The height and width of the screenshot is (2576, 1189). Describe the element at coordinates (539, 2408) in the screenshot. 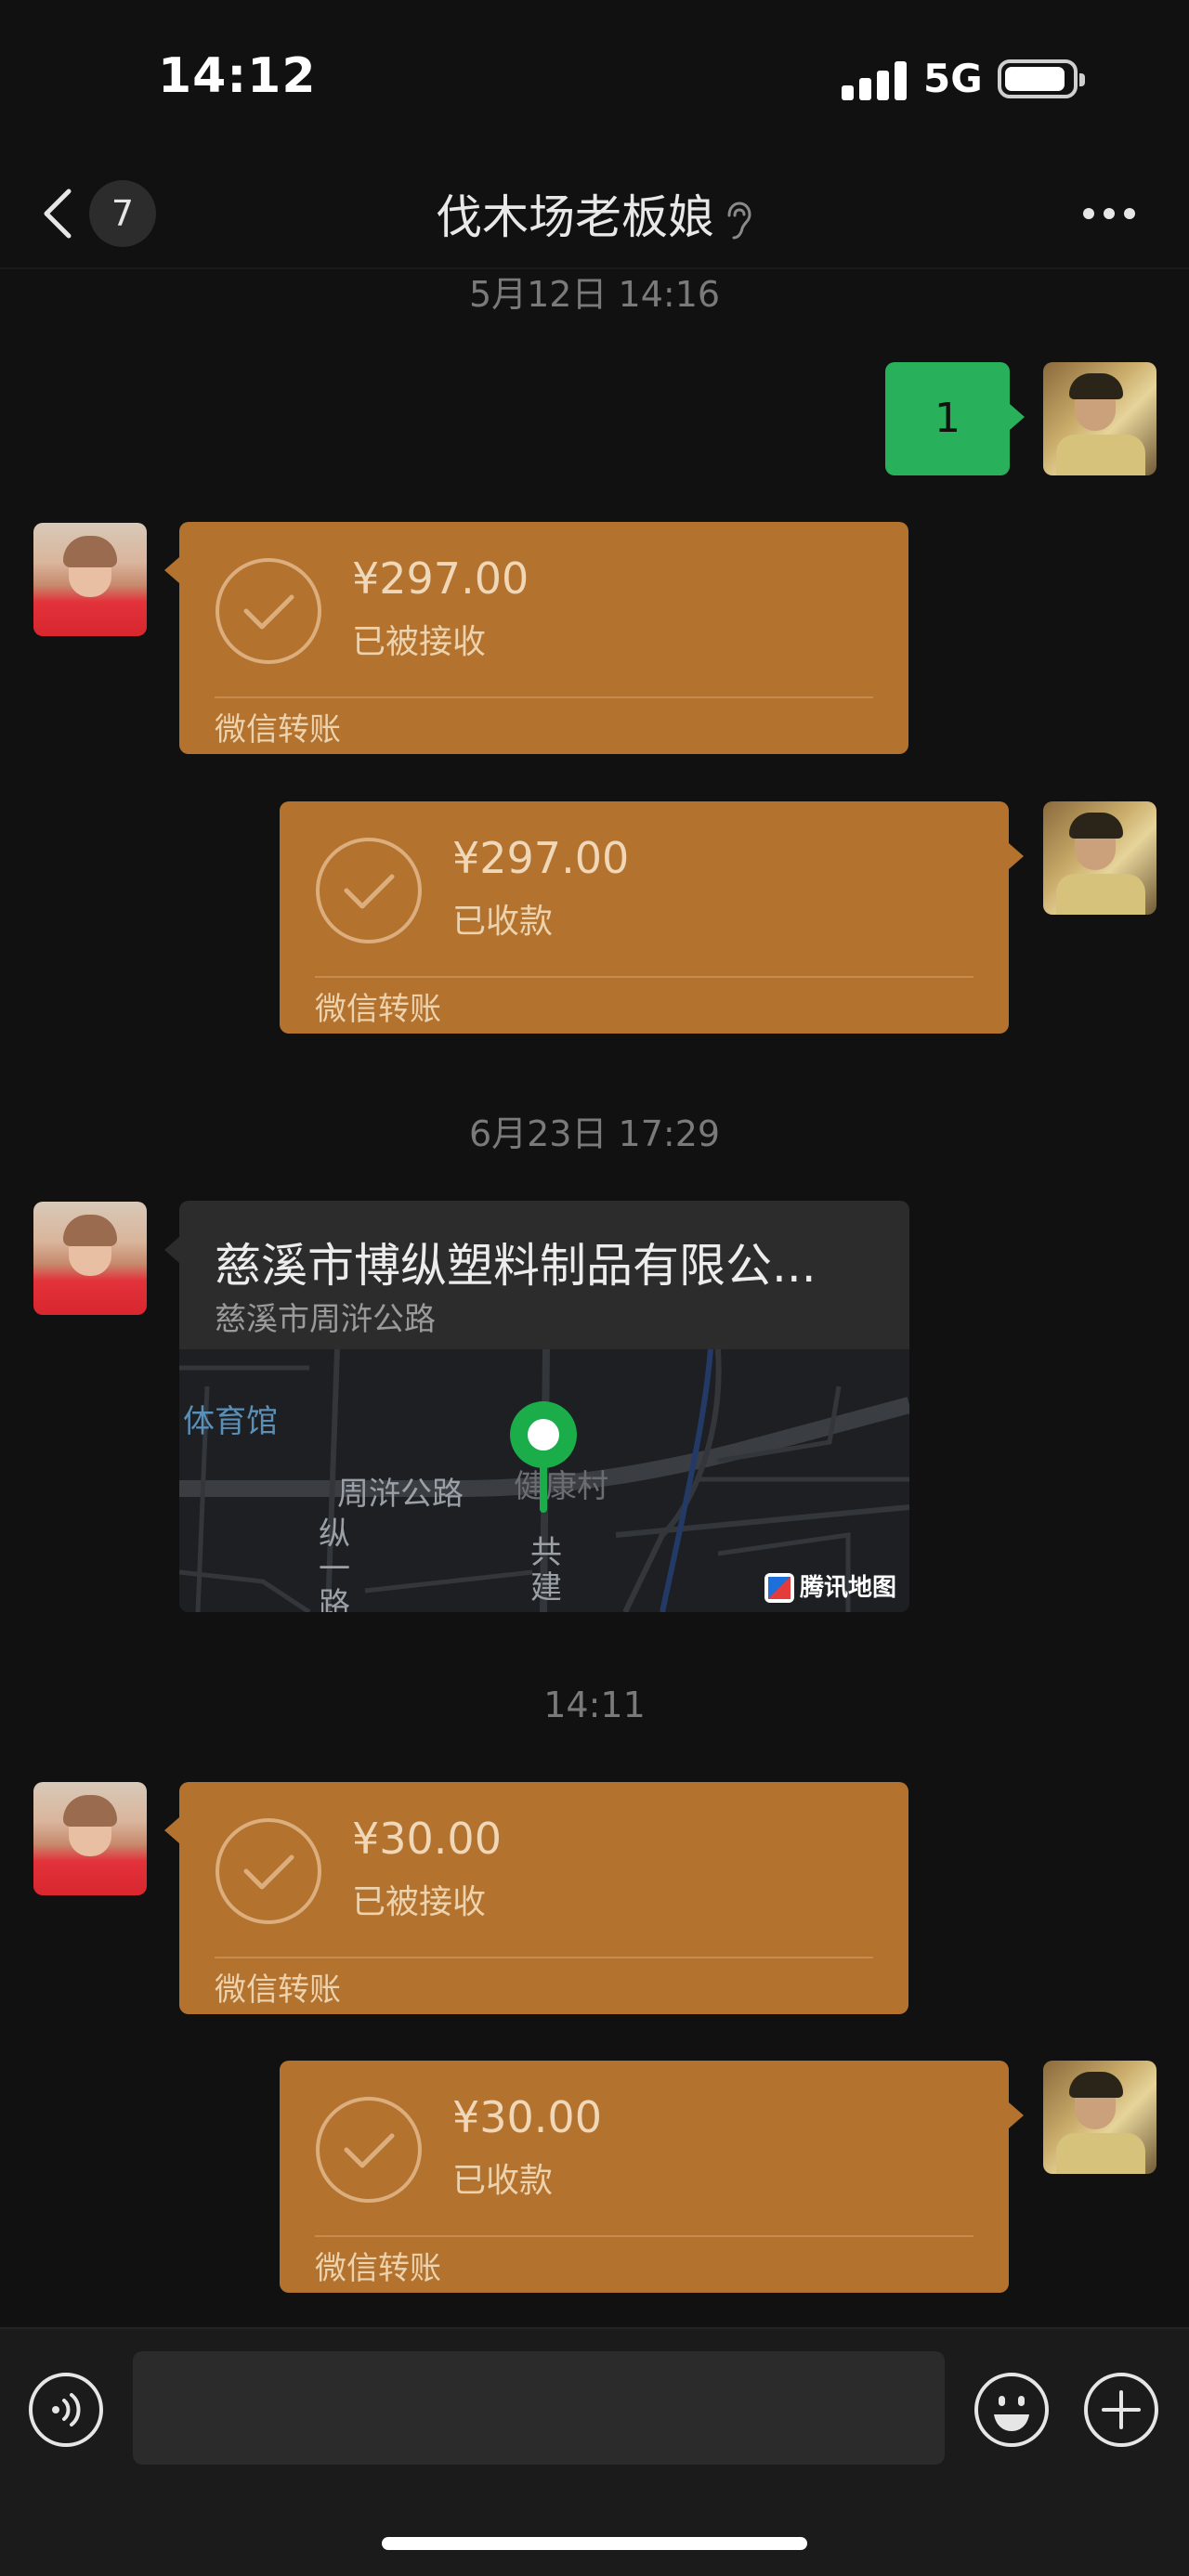

I see `message-input` at that location.